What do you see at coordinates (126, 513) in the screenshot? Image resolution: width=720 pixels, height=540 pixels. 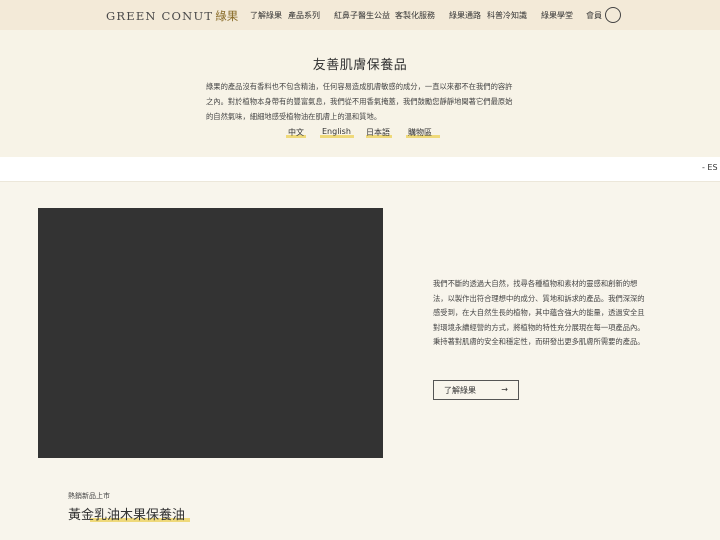 I see `product-title: 黃金乳油木果保養油` at bounding box center [126, 513].